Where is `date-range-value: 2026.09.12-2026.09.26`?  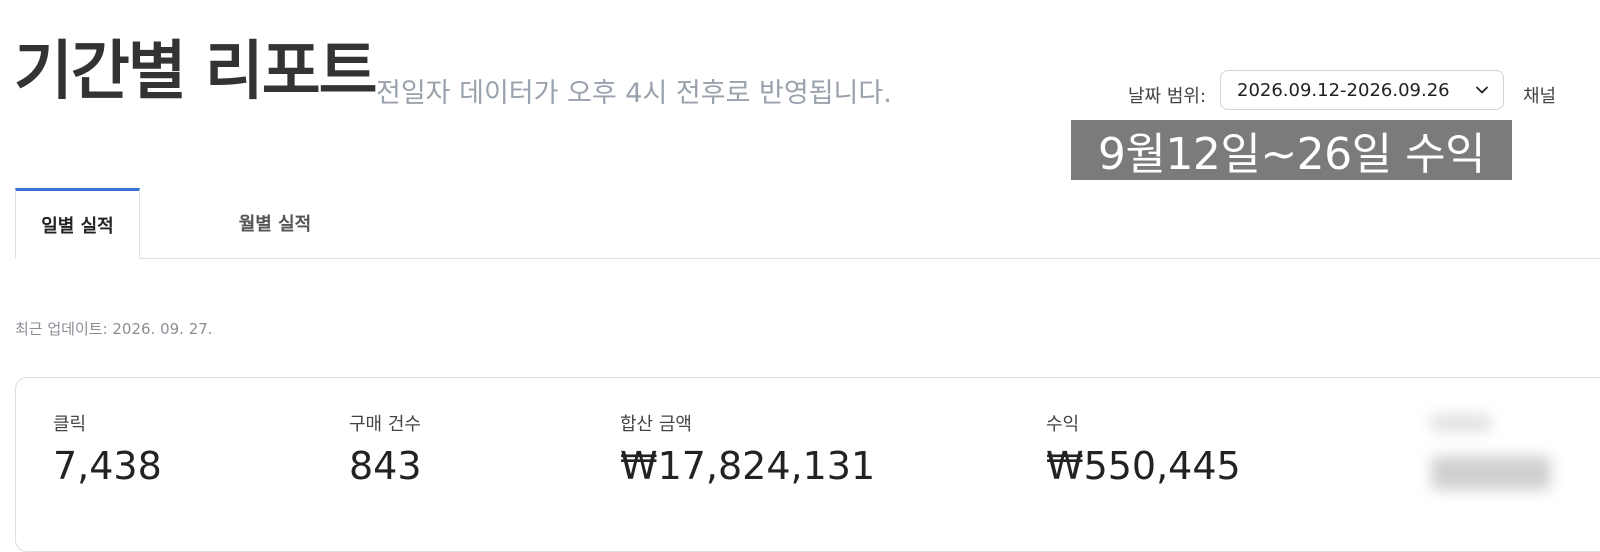 date-range-value: 2026.09.12-2026.09.26 is located at coordinates (1343, 90).